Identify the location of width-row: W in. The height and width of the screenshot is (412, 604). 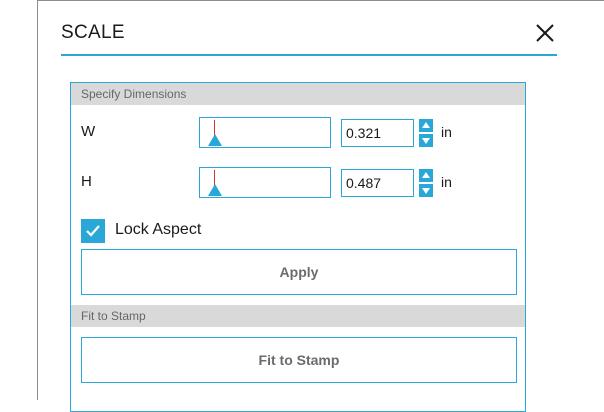
(298, 133).